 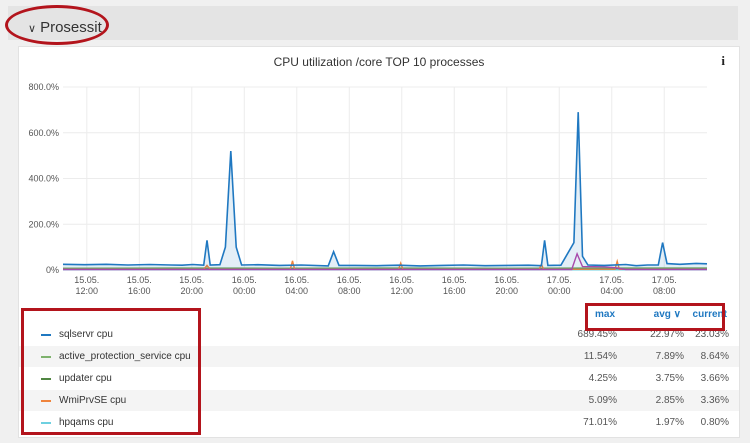 I want to click on x-tick-label: 15.05. 20:00, so click(x=191, y=285).